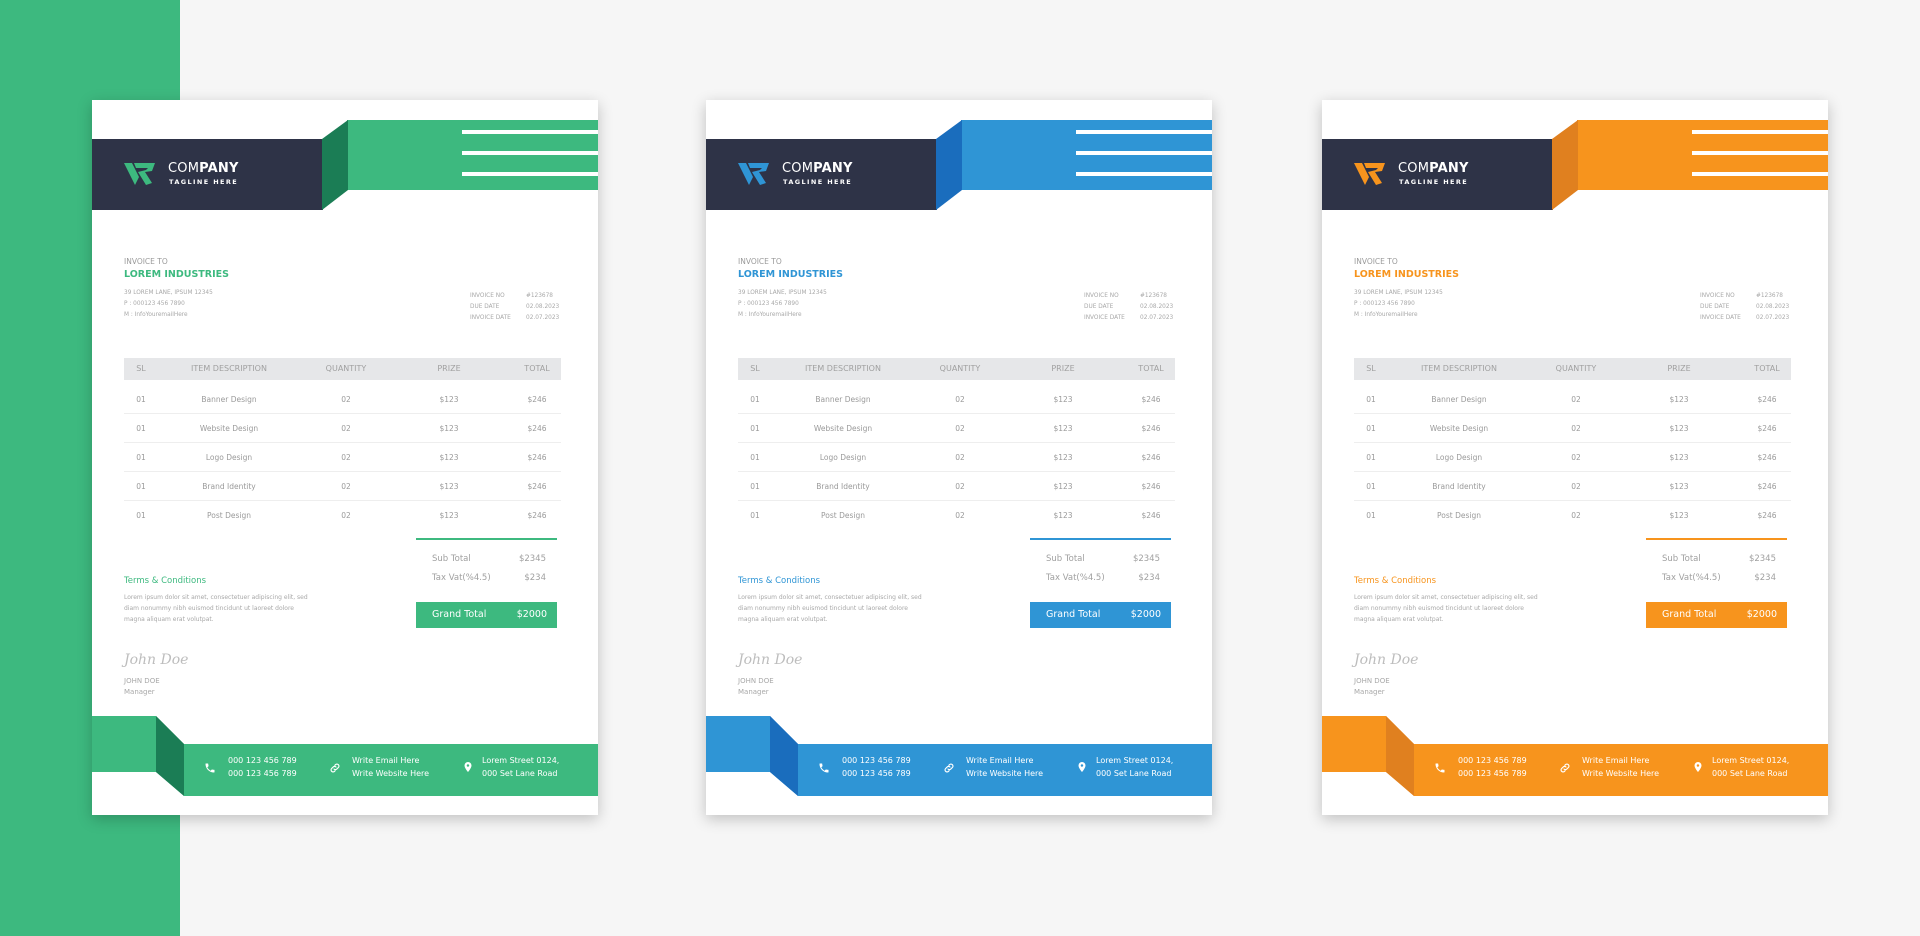  Describe the element at coordinates (817, 168) in the screenshot. I see `company-name: COMPANY` at that location.